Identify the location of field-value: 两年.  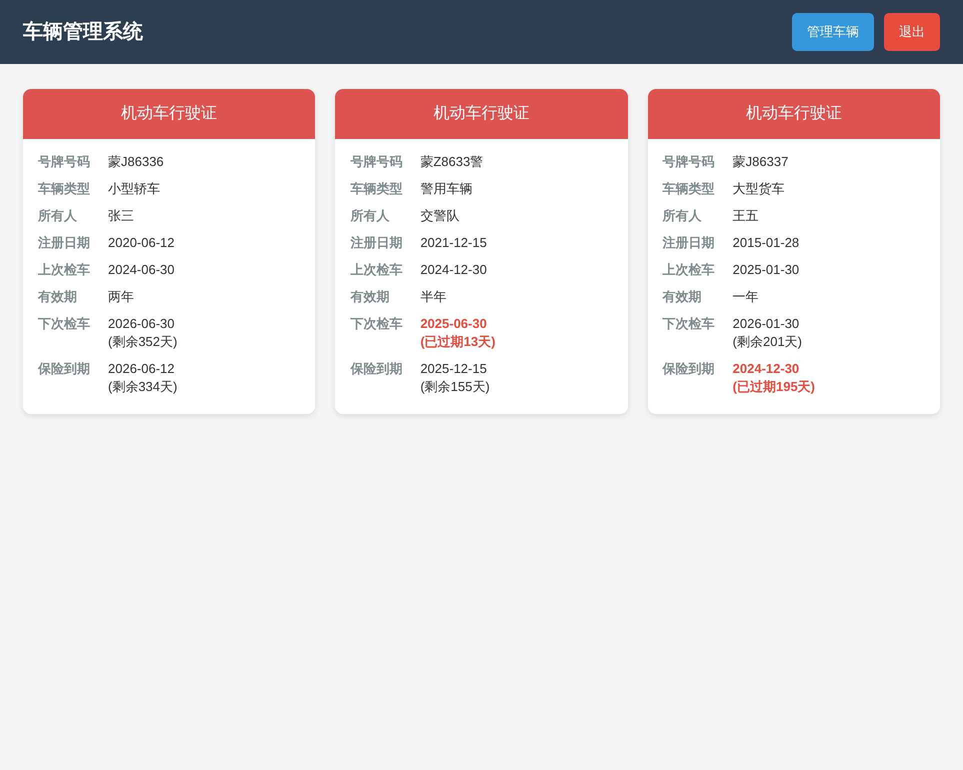
(121, 297).